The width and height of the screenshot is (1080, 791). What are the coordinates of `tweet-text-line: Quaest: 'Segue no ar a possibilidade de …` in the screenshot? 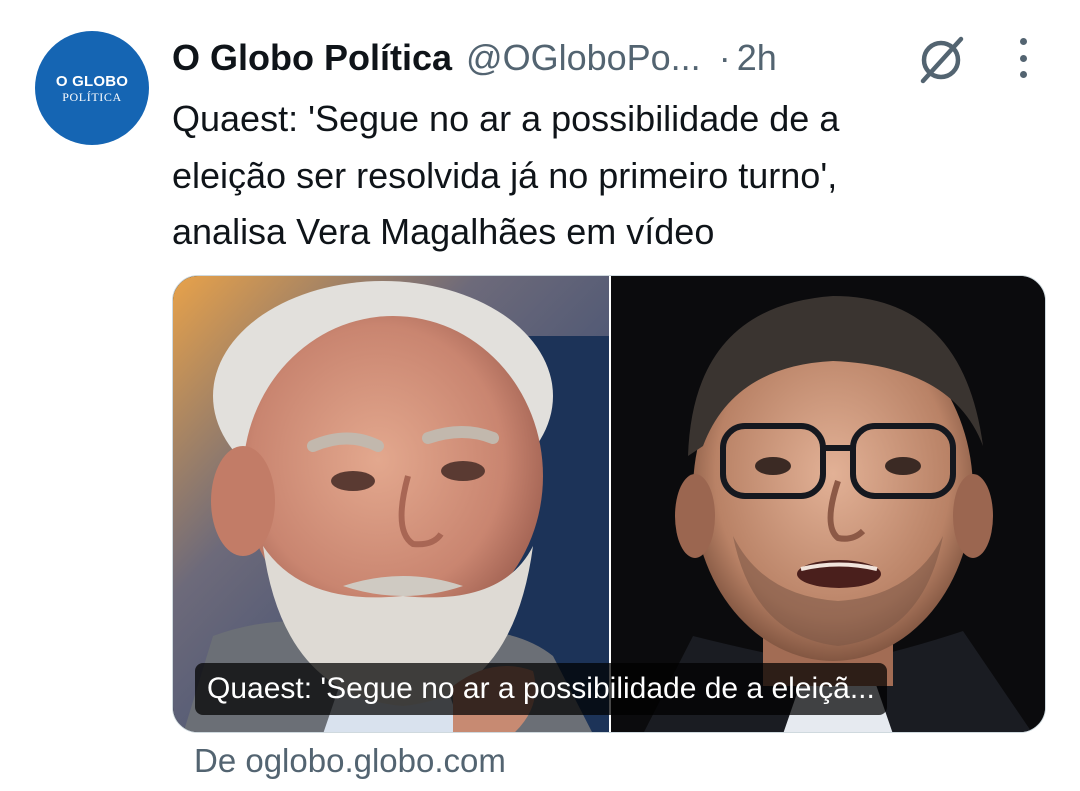 It's located at (506, 118).